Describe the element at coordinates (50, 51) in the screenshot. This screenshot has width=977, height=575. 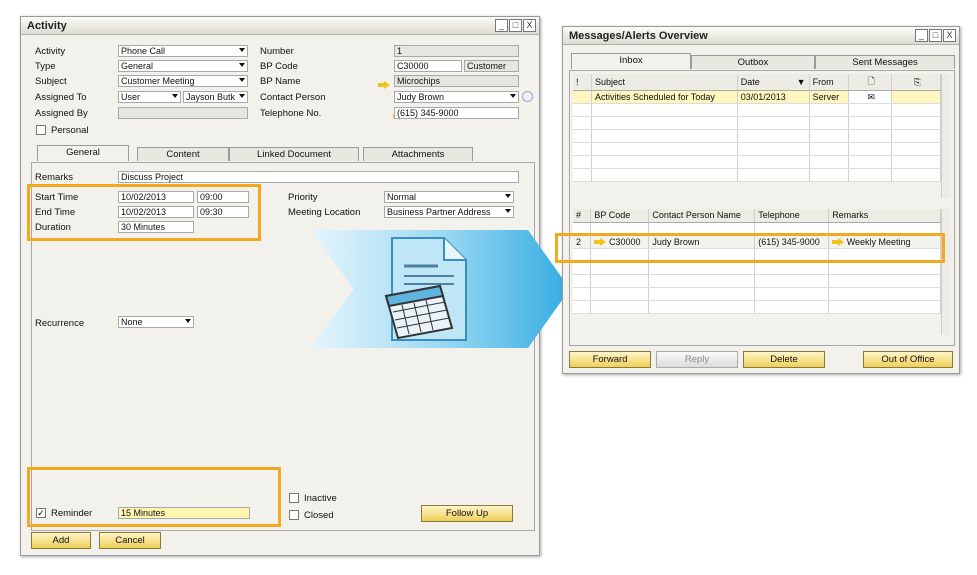
I see `activity-label: Activity` at that location.